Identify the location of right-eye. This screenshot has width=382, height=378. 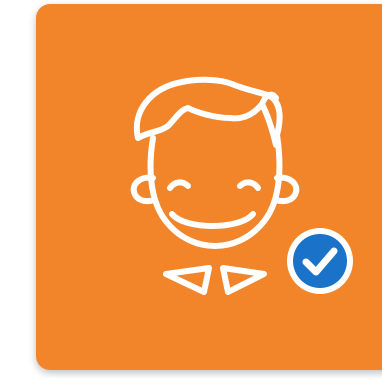
(249, 185).